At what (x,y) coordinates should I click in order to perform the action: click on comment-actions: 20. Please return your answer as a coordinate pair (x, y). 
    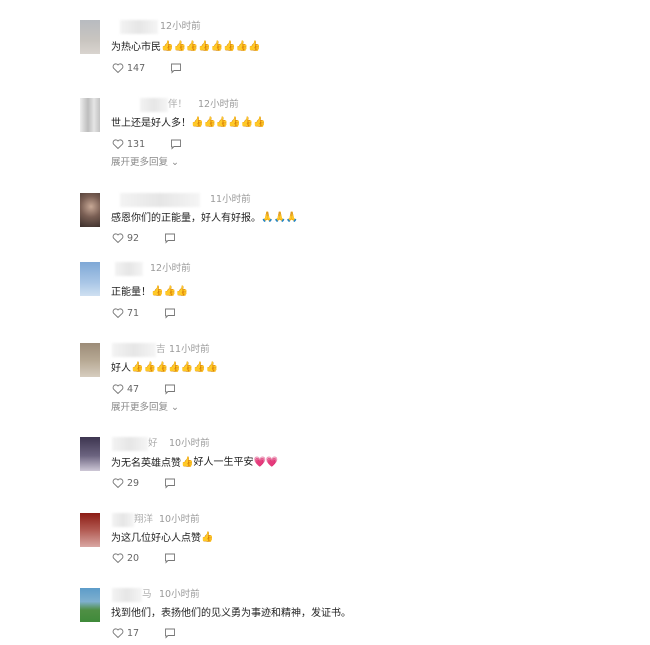
    Looking at the image, I should click on (144, 559).